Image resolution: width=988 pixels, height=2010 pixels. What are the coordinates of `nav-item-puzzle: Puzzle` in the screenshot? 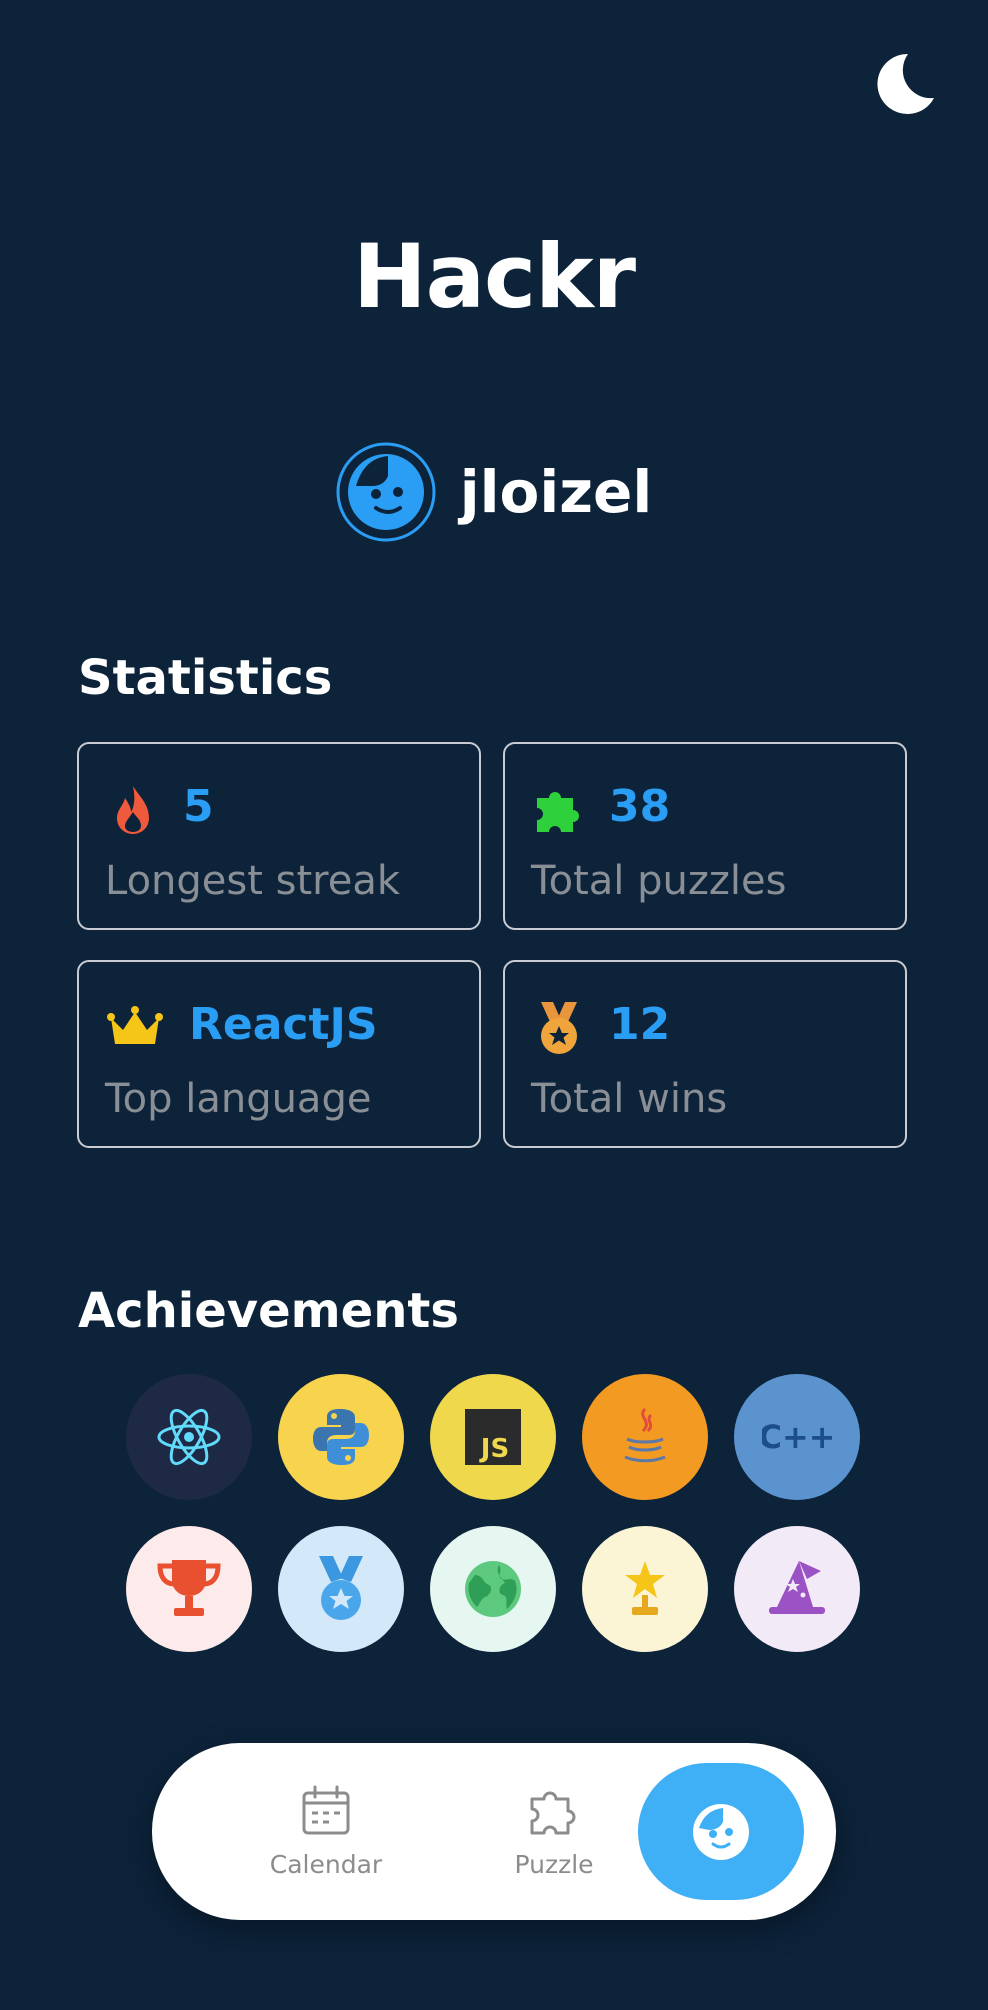 It's located at (554, 1832).